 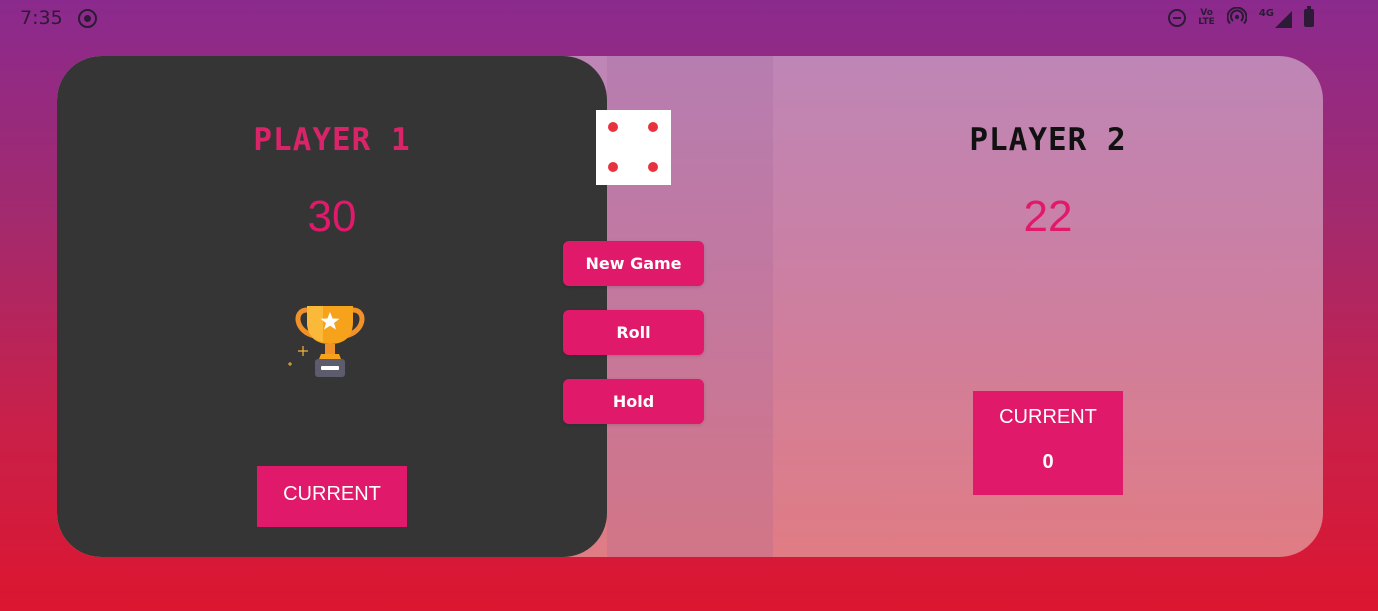 I want to click on player-2-current-label: CURRENT, so click(x=1048, y=417).